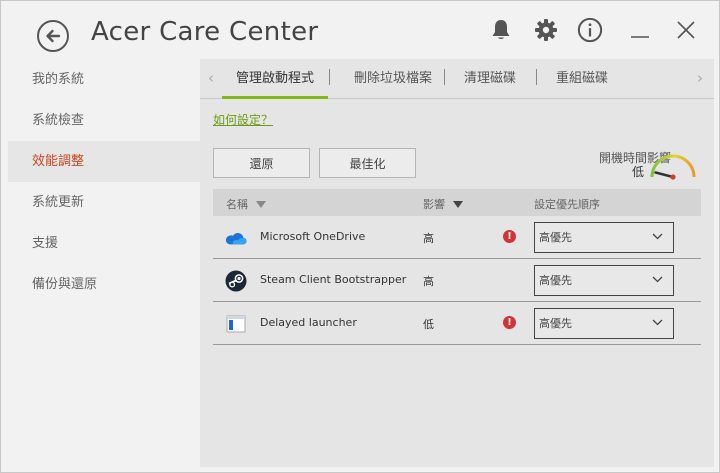 The width and height of the screenshot is (720, 473). Describe the element at coordinates (211, 78) in the screenshot. I see `tab-scroll-left-icon: ‹` at that location.